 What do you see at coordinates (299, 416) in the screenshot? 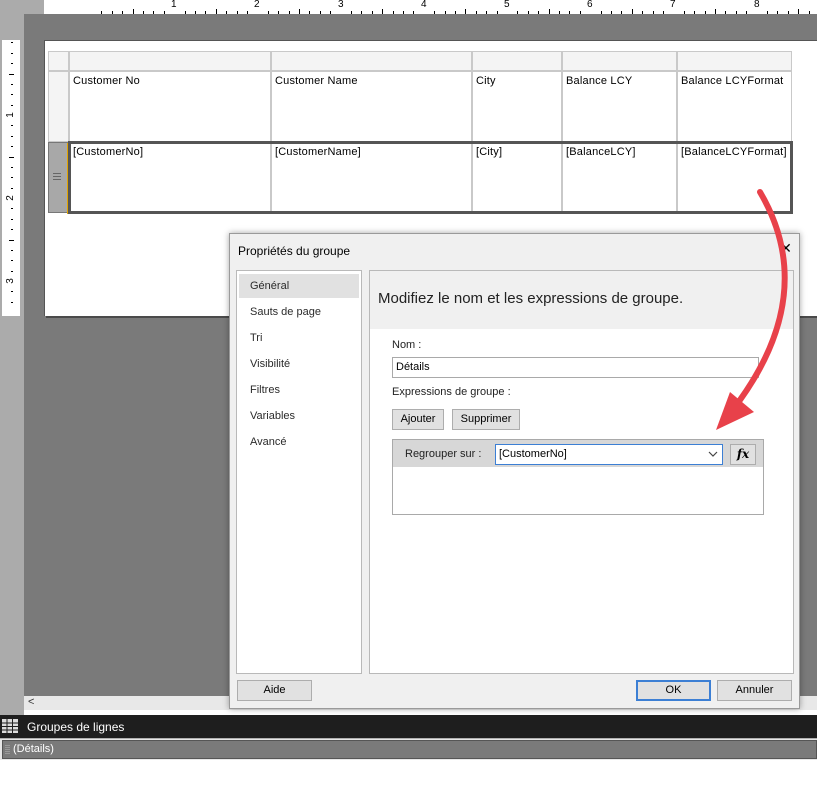
I see `nav-item-variables: Variables` at bounding box center [299, 416].